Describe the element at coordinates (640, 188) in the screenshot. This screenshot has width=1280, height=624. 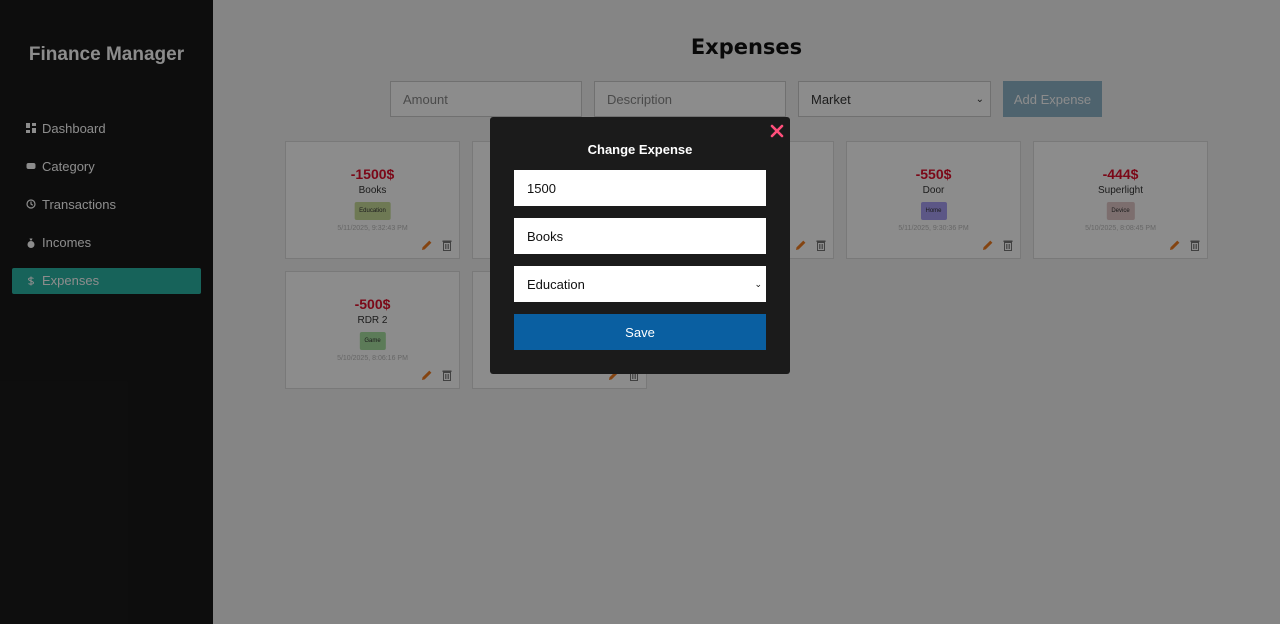
I see `modal-amount-input: 1500` at that location.